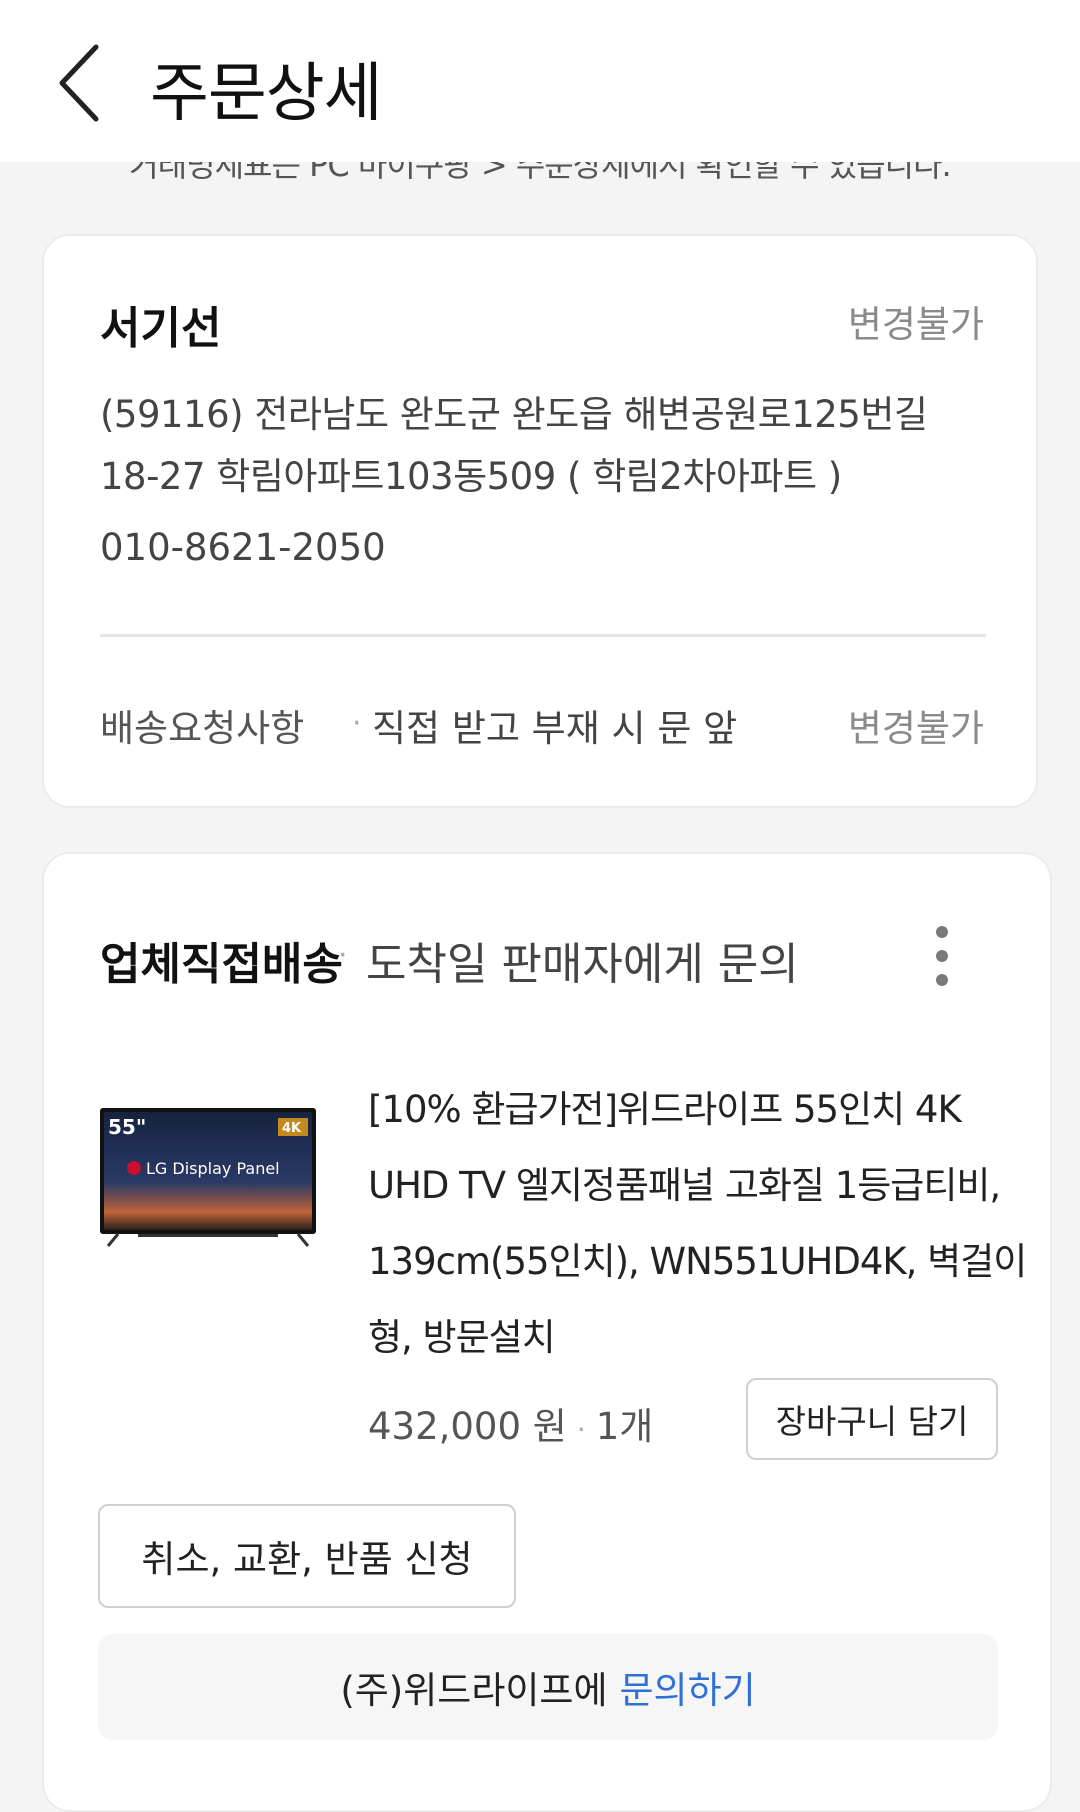  I want to click on request-change-status: 변경불가, so click(915, 728).